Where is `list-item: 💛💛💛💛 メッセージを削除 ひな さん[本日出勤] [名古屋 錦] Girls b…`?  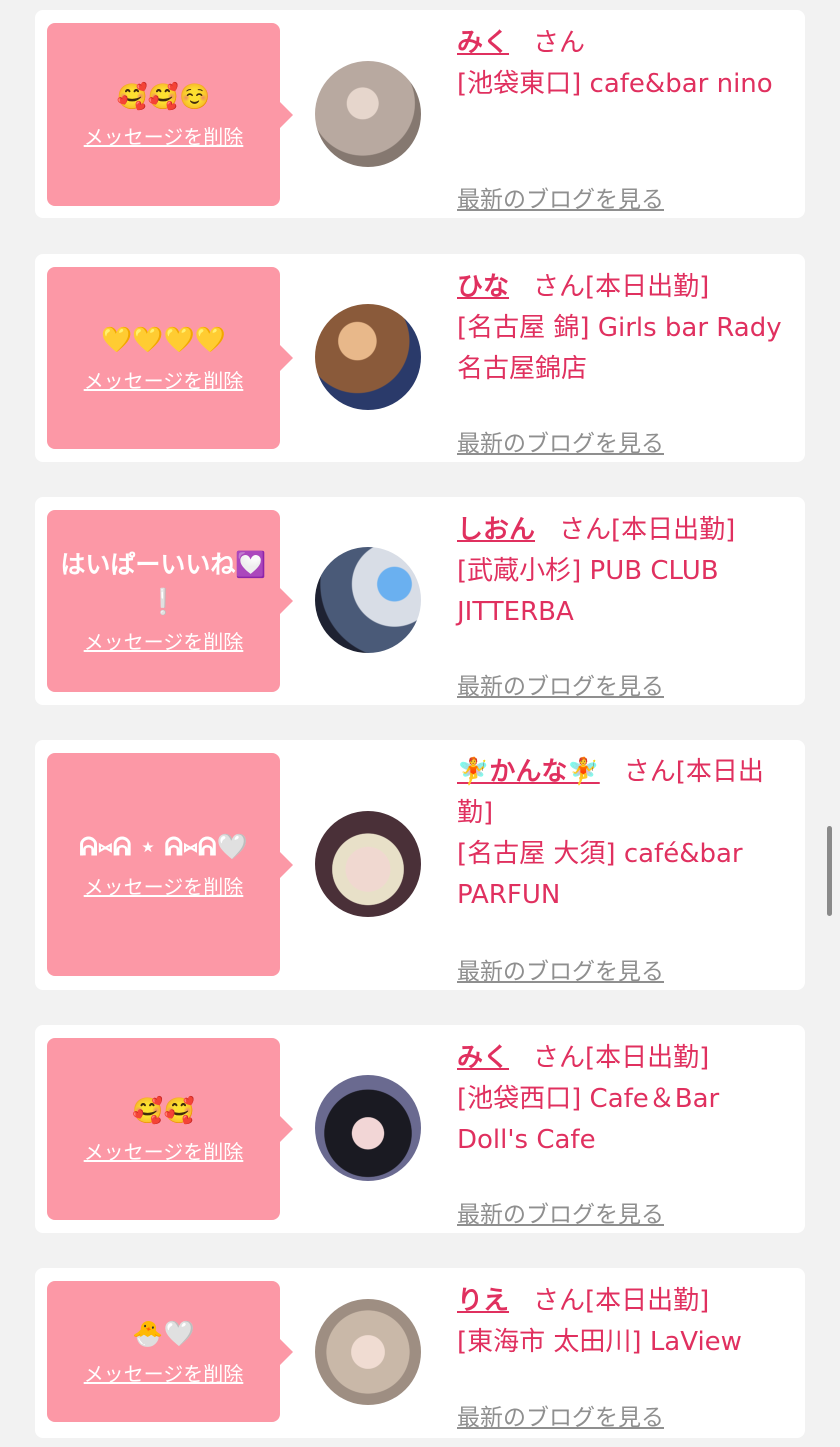 list-item: 💛💛💛💛 メッセージを削除 ひな さん[本日出勤] [名古屋 錦] Girls b… is located at coordinates (420, 358).